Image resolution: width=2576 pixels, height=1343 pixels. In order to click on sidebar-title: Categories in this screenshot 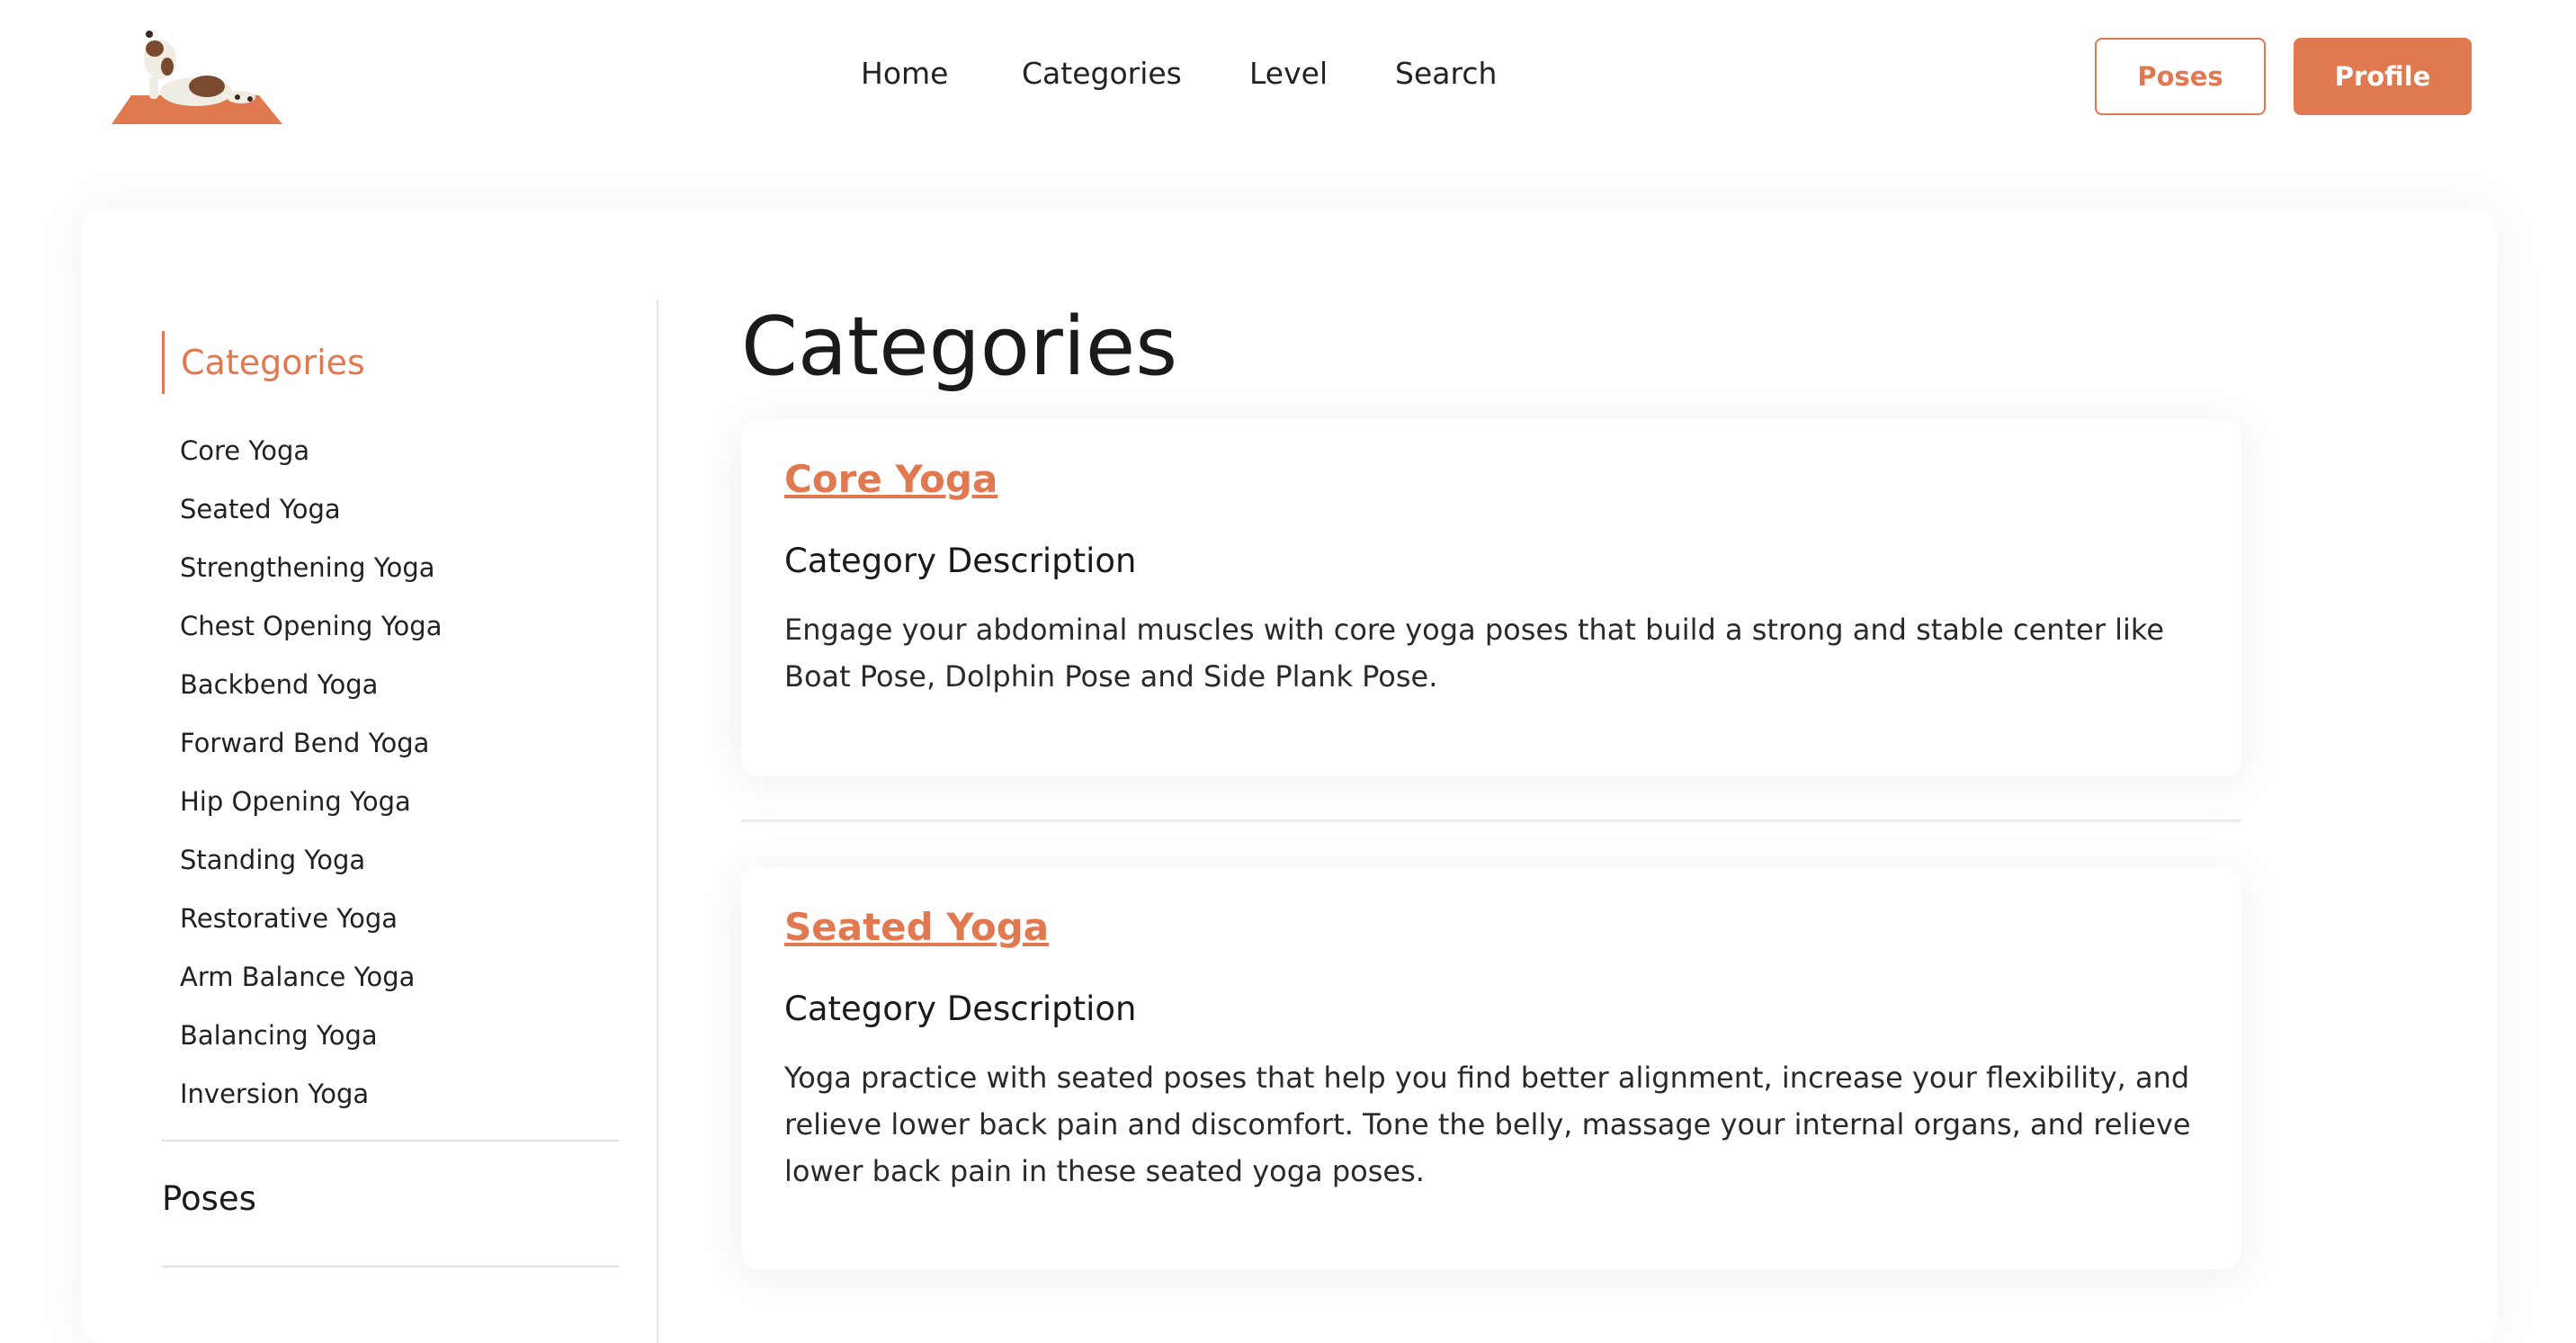, I will do `click(342, 362)`.